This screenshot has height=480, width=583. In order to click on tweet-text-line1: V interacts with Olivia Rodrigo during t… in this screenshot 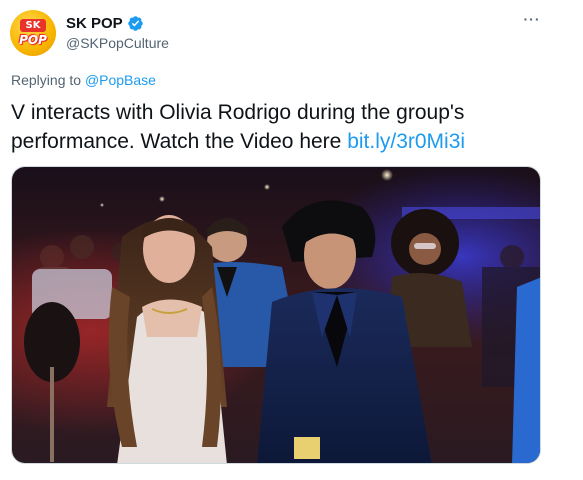, I will do `click(238, 112)`.